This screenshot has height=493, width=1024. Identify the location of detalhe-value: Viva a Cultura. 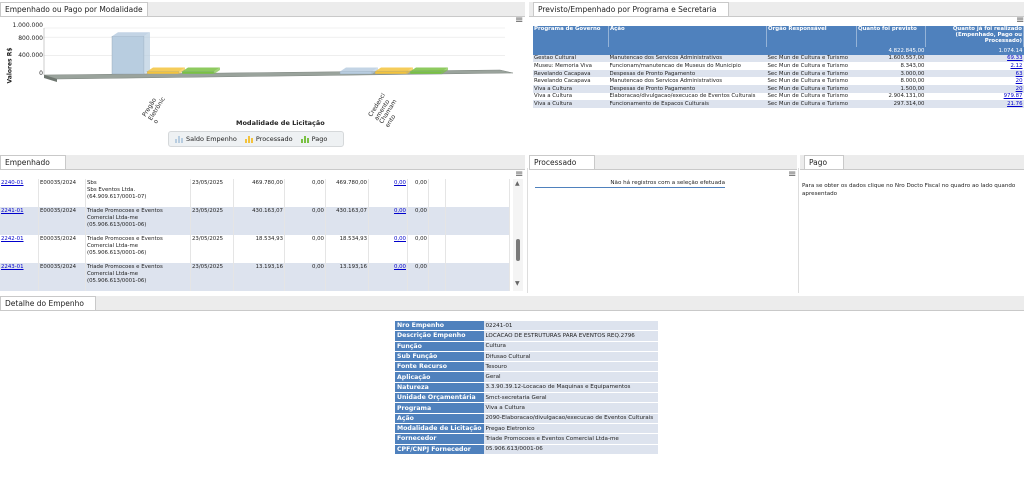
(570, 408).